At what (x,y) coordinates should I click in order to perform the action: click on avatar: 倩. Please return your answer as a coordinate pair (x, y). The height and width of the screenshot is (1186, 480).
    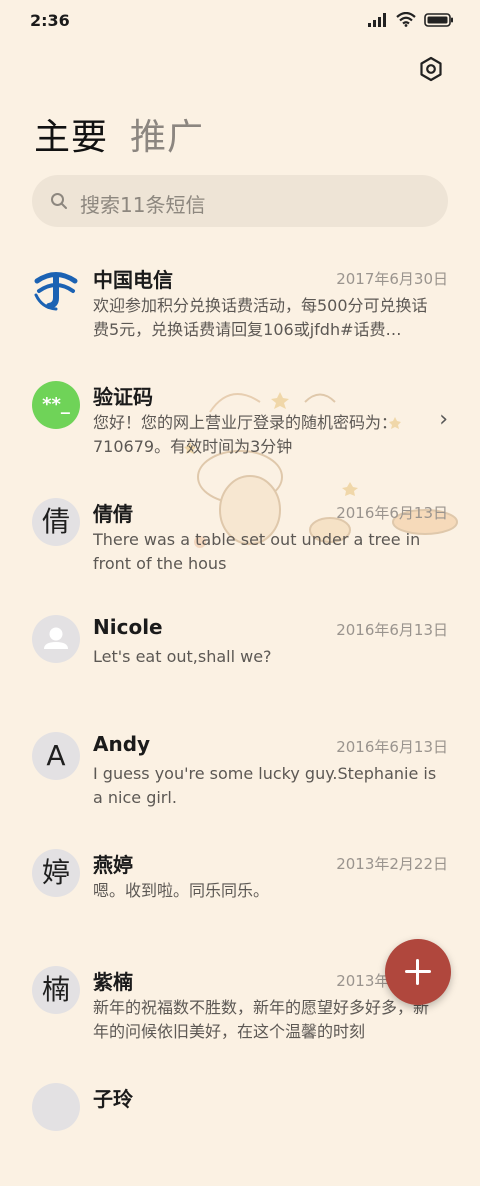
    Looking at the image, I should click on (56, 522).